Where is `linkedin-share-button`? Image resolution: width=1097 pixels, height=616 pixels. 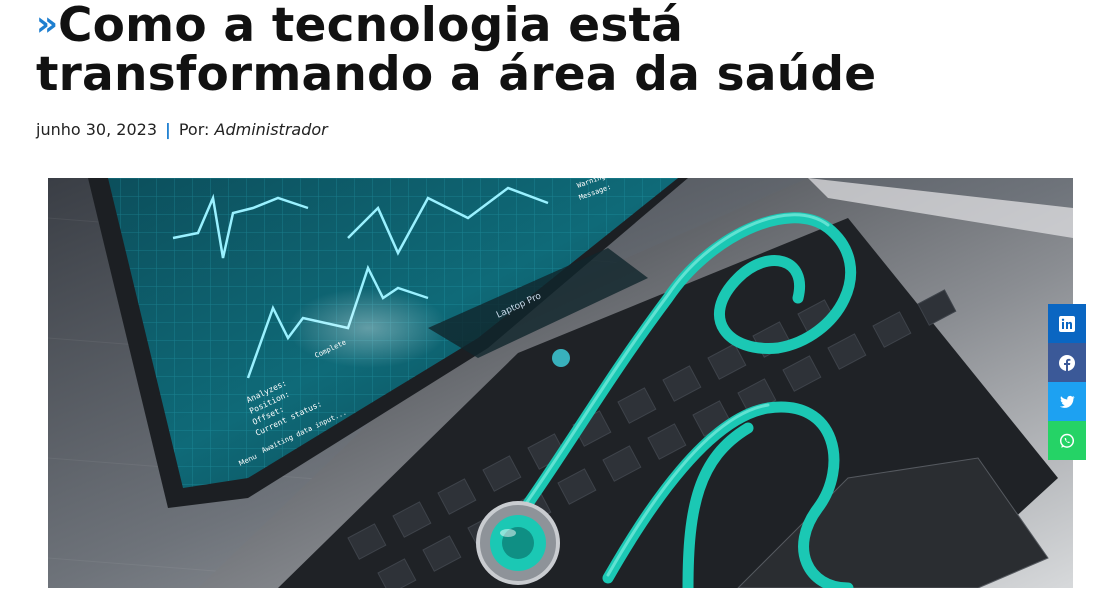
linkedin-share-button is located at coordinates (1067, 323).